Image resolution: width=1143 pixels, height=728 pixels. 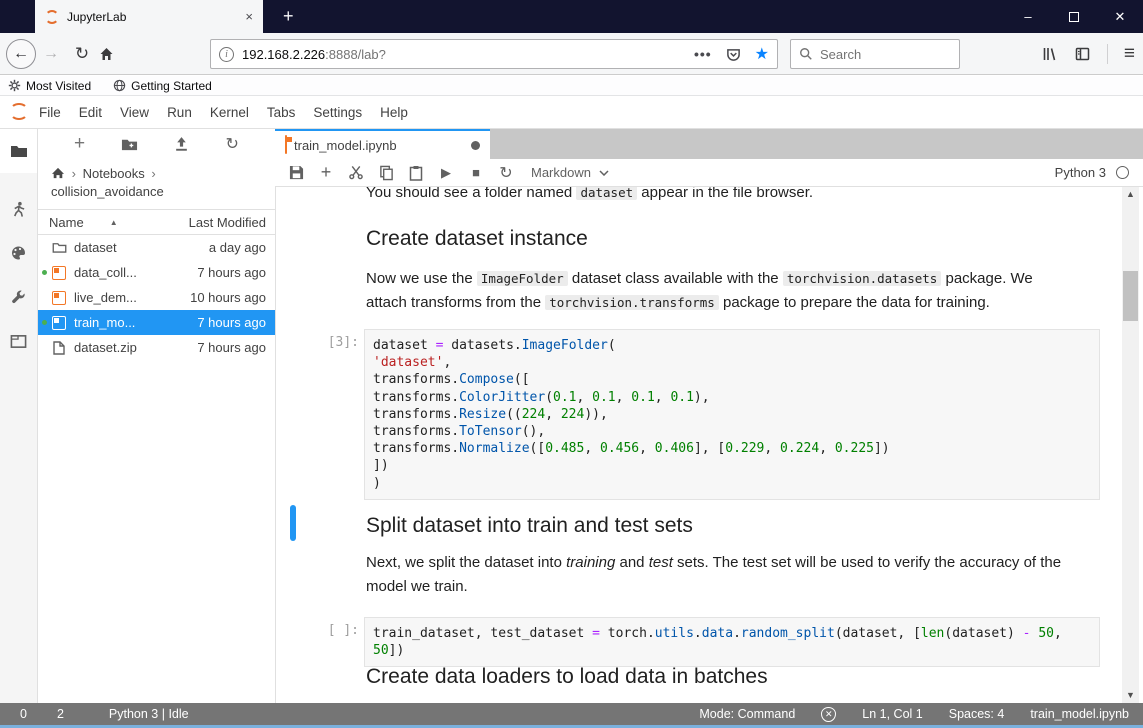 What do you see at coordinates (156, 347) in the screenshot?
I see `file-row-dataset-zip: dataset.zip 7 hours ago` at bounding box center [156, 347].